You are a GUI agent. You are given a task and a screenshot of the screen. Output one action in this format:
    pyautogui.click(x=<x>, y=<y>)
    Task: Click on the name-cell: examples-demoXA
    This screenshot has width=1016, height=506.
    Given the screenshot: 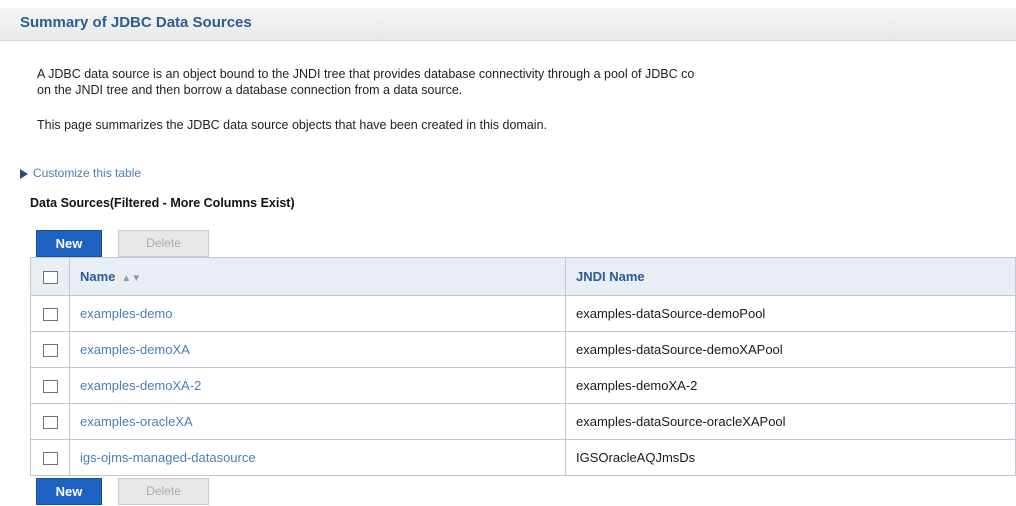 What is the action you would take?
    pyautogui.click(x=317, y=349)
    